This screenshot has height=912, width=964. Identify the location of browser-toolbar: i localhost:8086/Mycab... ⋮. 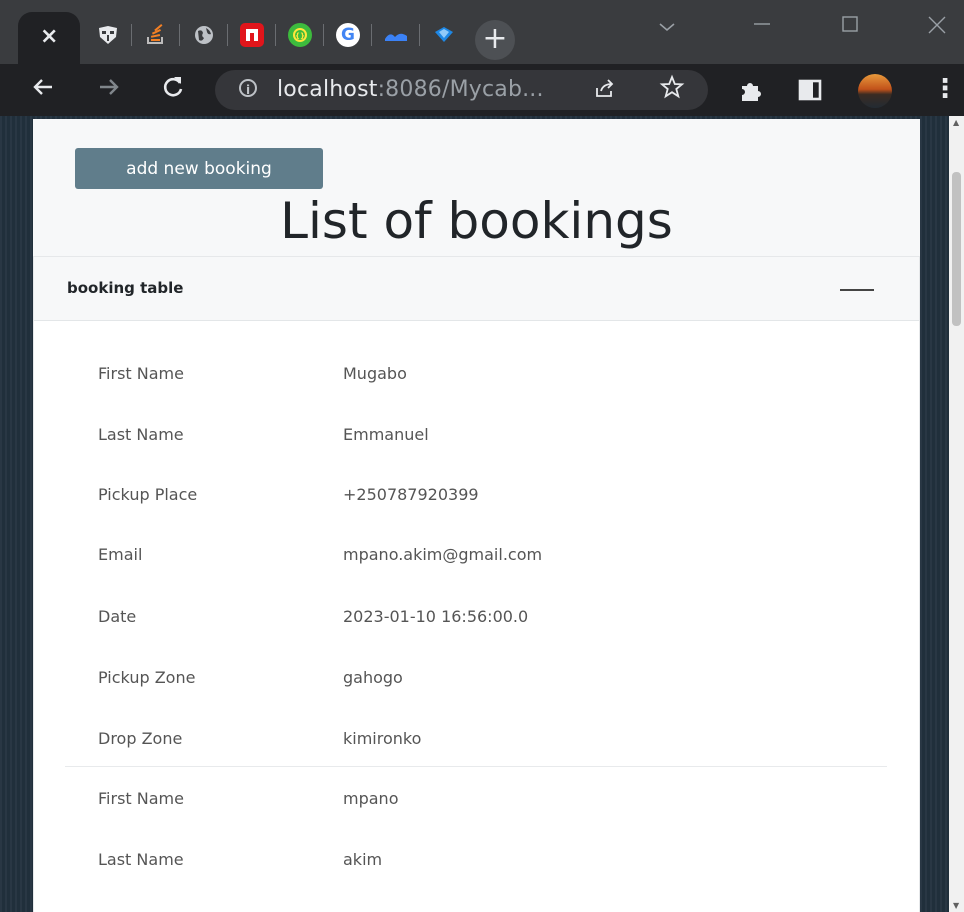
(482, 90).